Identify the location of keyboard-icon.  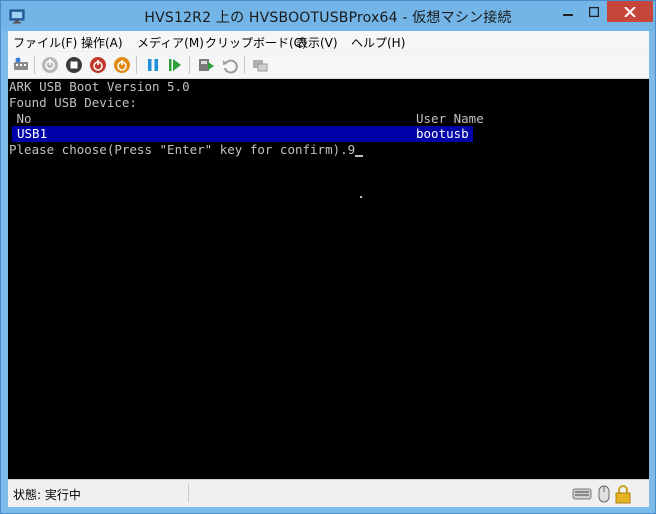
(582, 494).